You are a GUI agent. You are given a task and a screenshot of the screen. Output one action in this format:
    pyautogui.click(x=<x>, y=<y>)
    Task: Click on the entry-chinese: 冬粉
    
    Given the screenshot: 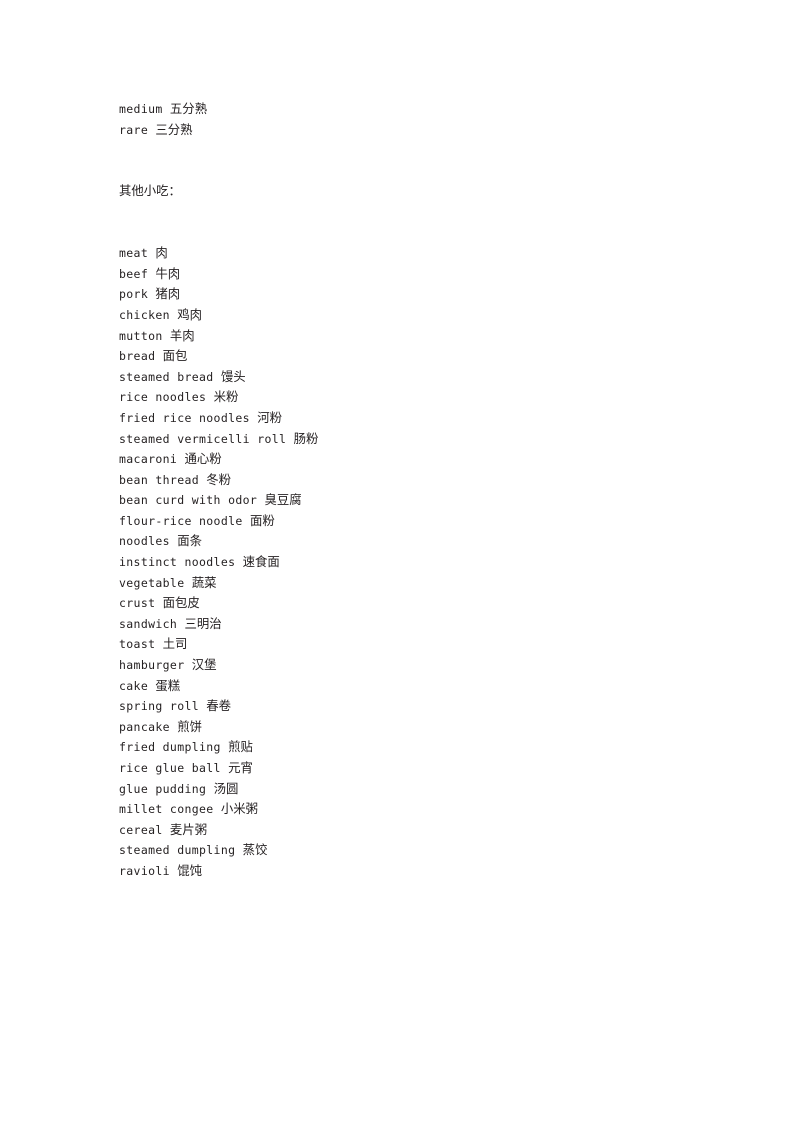 What is the action you would take?
    pyautogui.click(x=219, y=479)
    